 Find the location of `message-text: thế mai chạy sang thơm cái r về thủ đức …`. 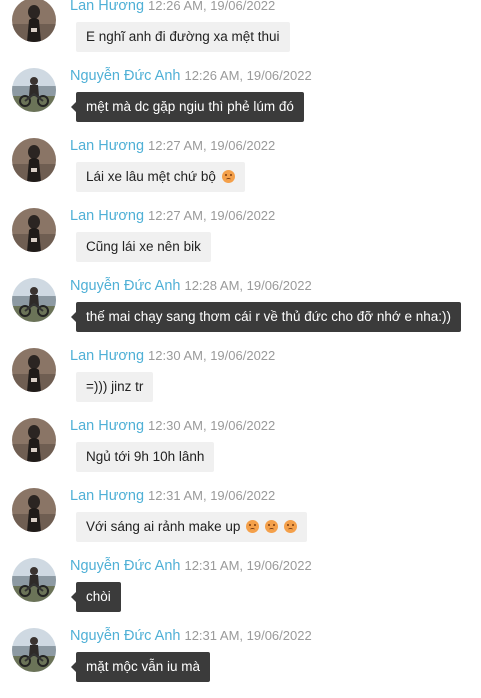

message-text: thế mai chạy sang thơm cái r về thủ đức … is located at coordinates (269, 316).